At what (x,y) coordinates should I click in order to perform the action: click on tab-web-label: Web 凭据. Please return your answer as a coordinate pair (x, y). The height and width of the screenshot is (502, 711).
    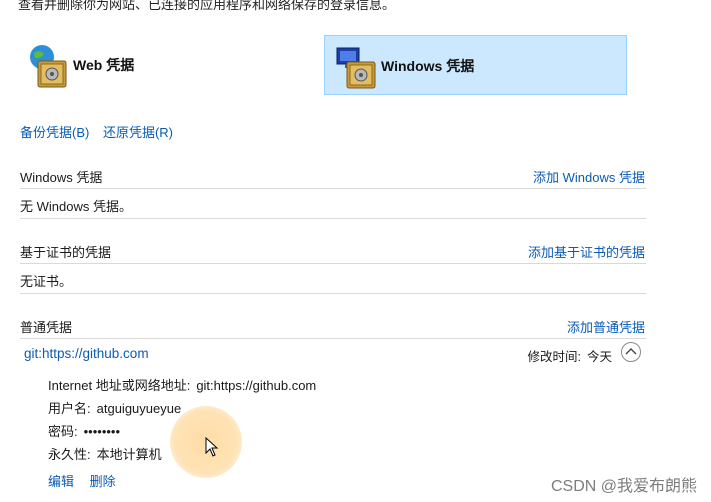
    Looking at the image, I should click on (104, 65).